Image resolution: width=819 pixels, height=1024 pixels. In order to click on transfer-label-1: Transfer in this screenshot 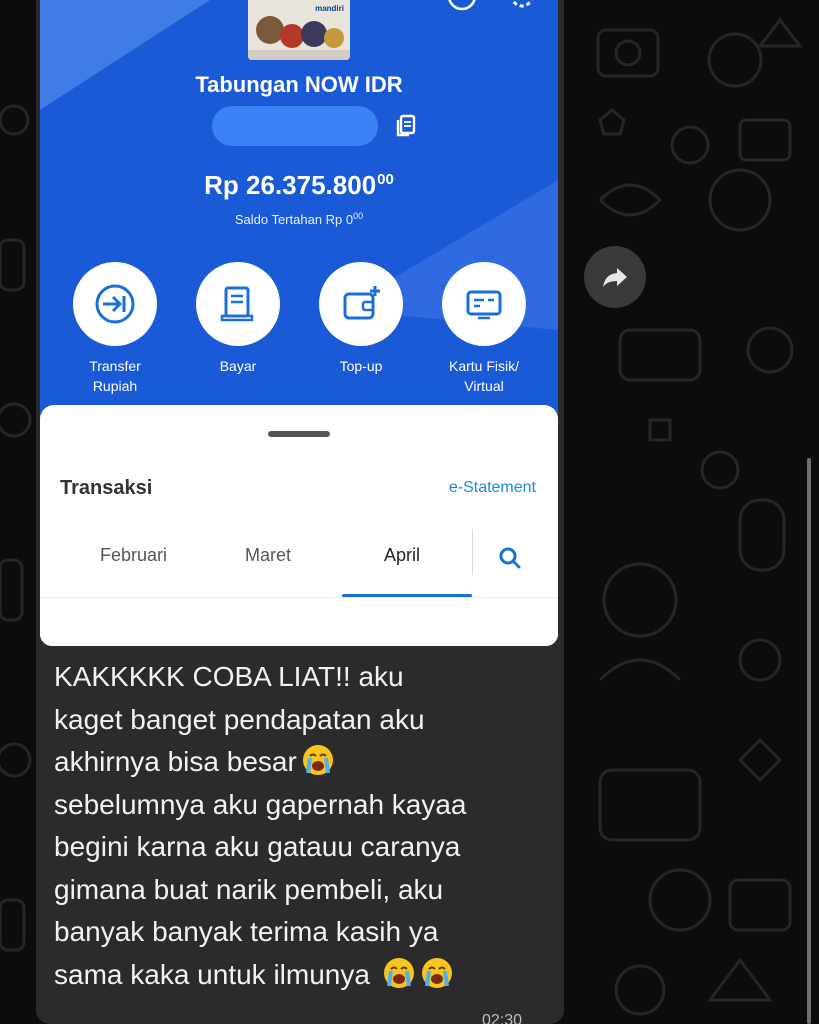, I will do `click(115, 366)`.